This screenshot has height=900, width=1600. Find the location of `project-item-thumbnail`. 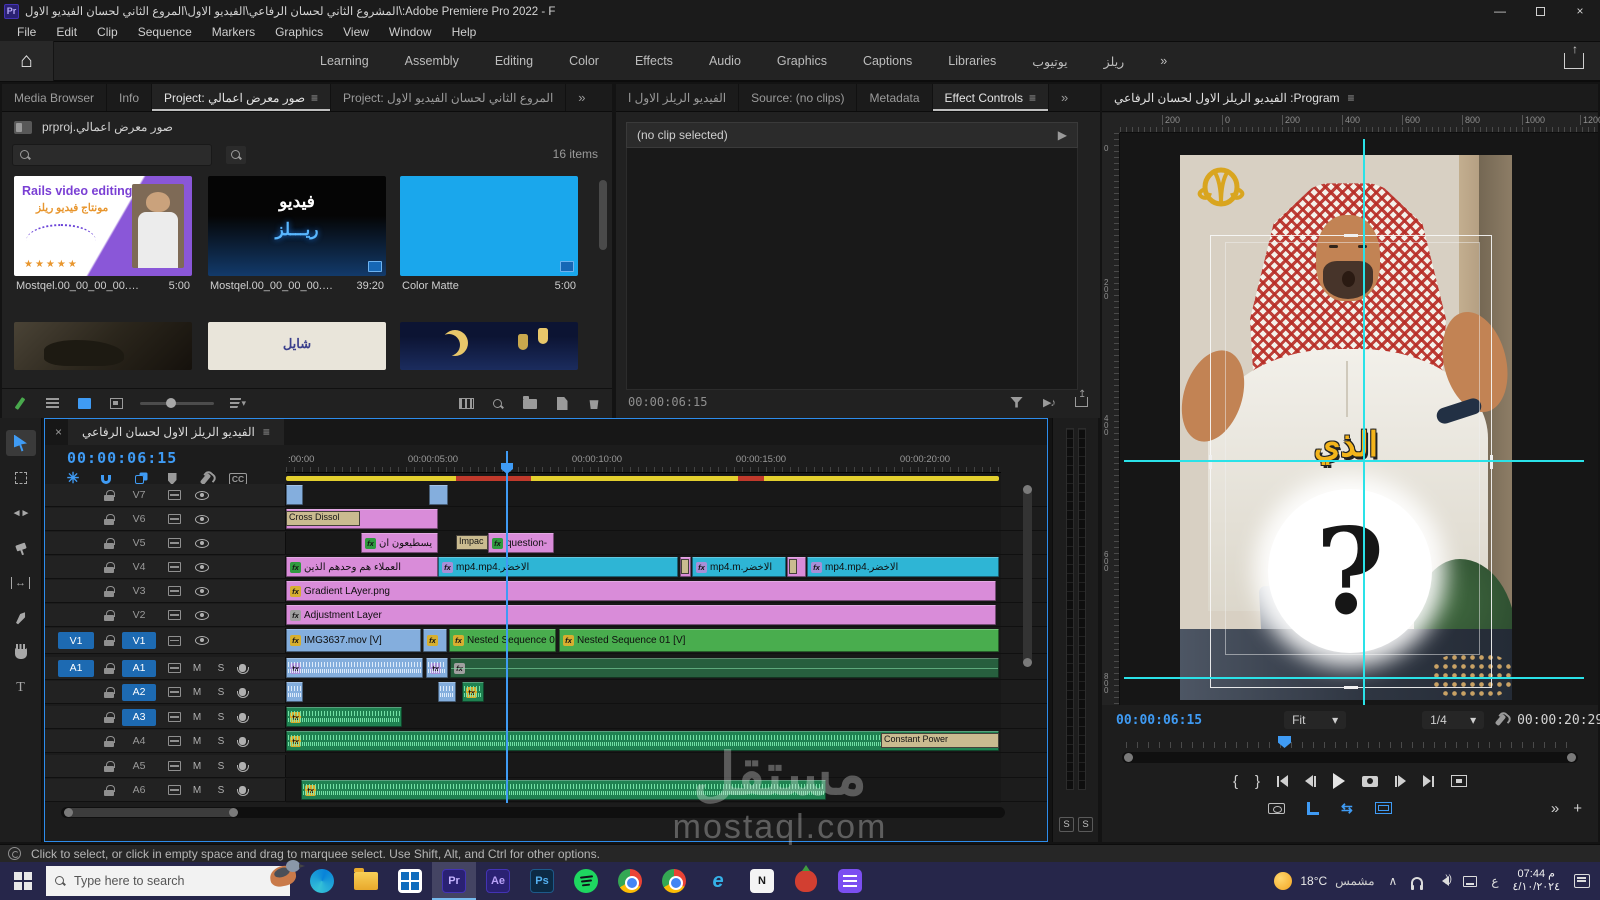

project-item-thumbnail is located at coordinates (489, 226).